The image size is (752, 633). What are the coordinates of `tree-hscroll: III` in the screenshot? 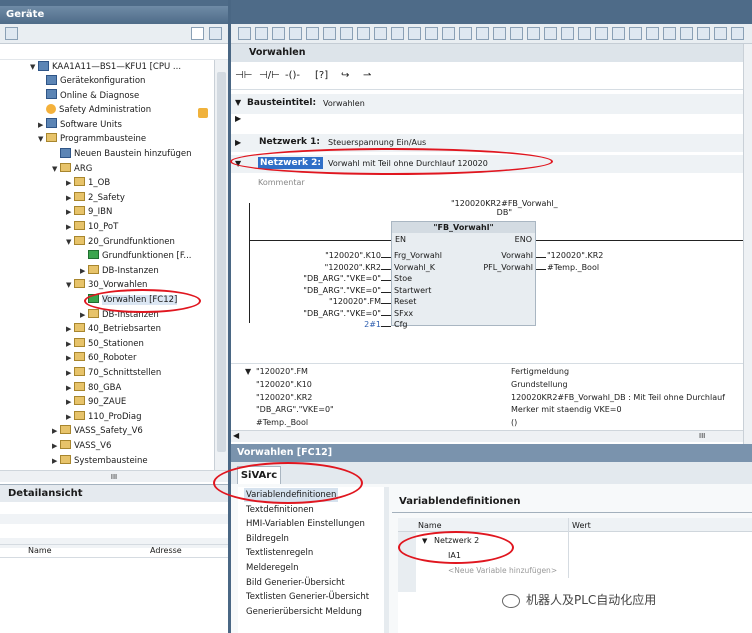 It's located at (114, 476).